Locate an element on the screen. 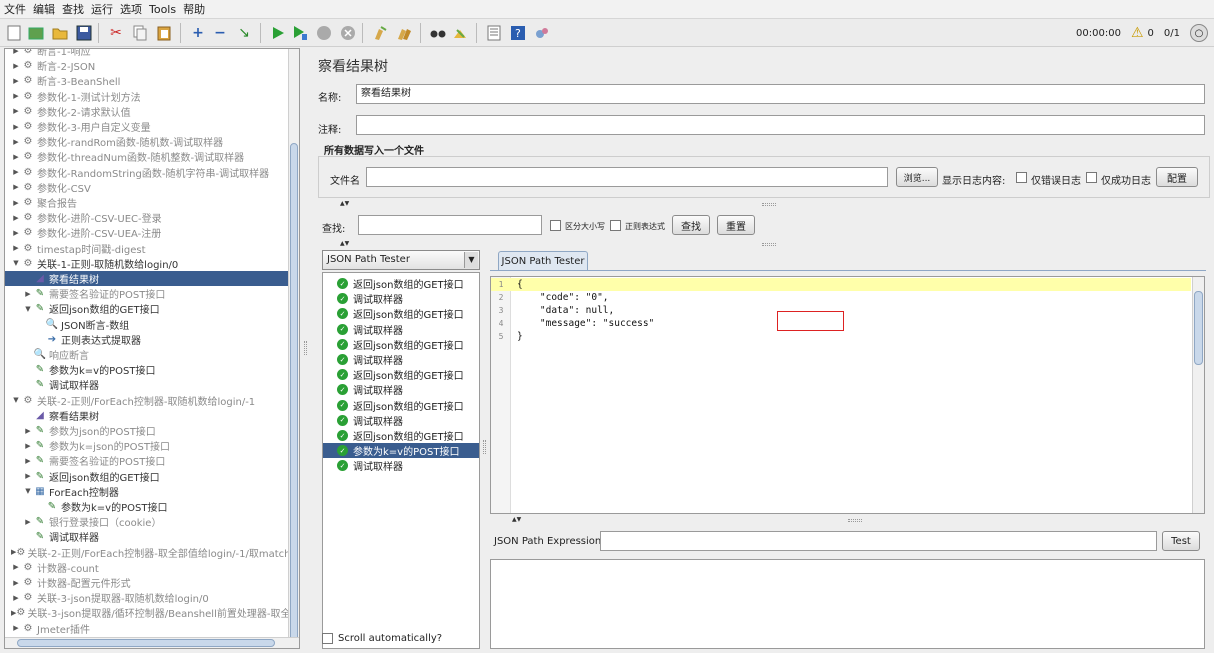  tree-item: ▶ ⚙ 参数化-randRom函数-随机数-调试取样器 is located at coordinates (147, 141).